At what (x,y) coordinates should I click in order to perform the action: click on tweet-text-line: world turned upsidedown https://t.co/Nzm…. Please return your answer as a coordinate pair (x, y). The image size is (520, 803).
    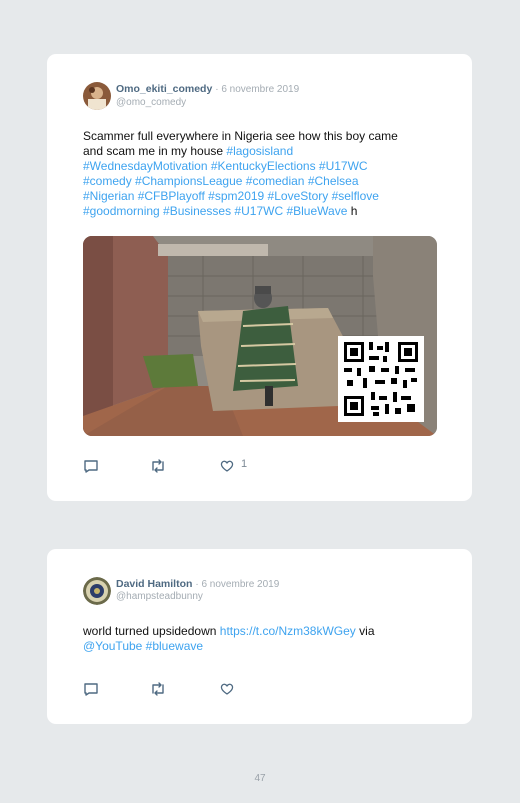
    Looking at the image, I should click on (263, 631).